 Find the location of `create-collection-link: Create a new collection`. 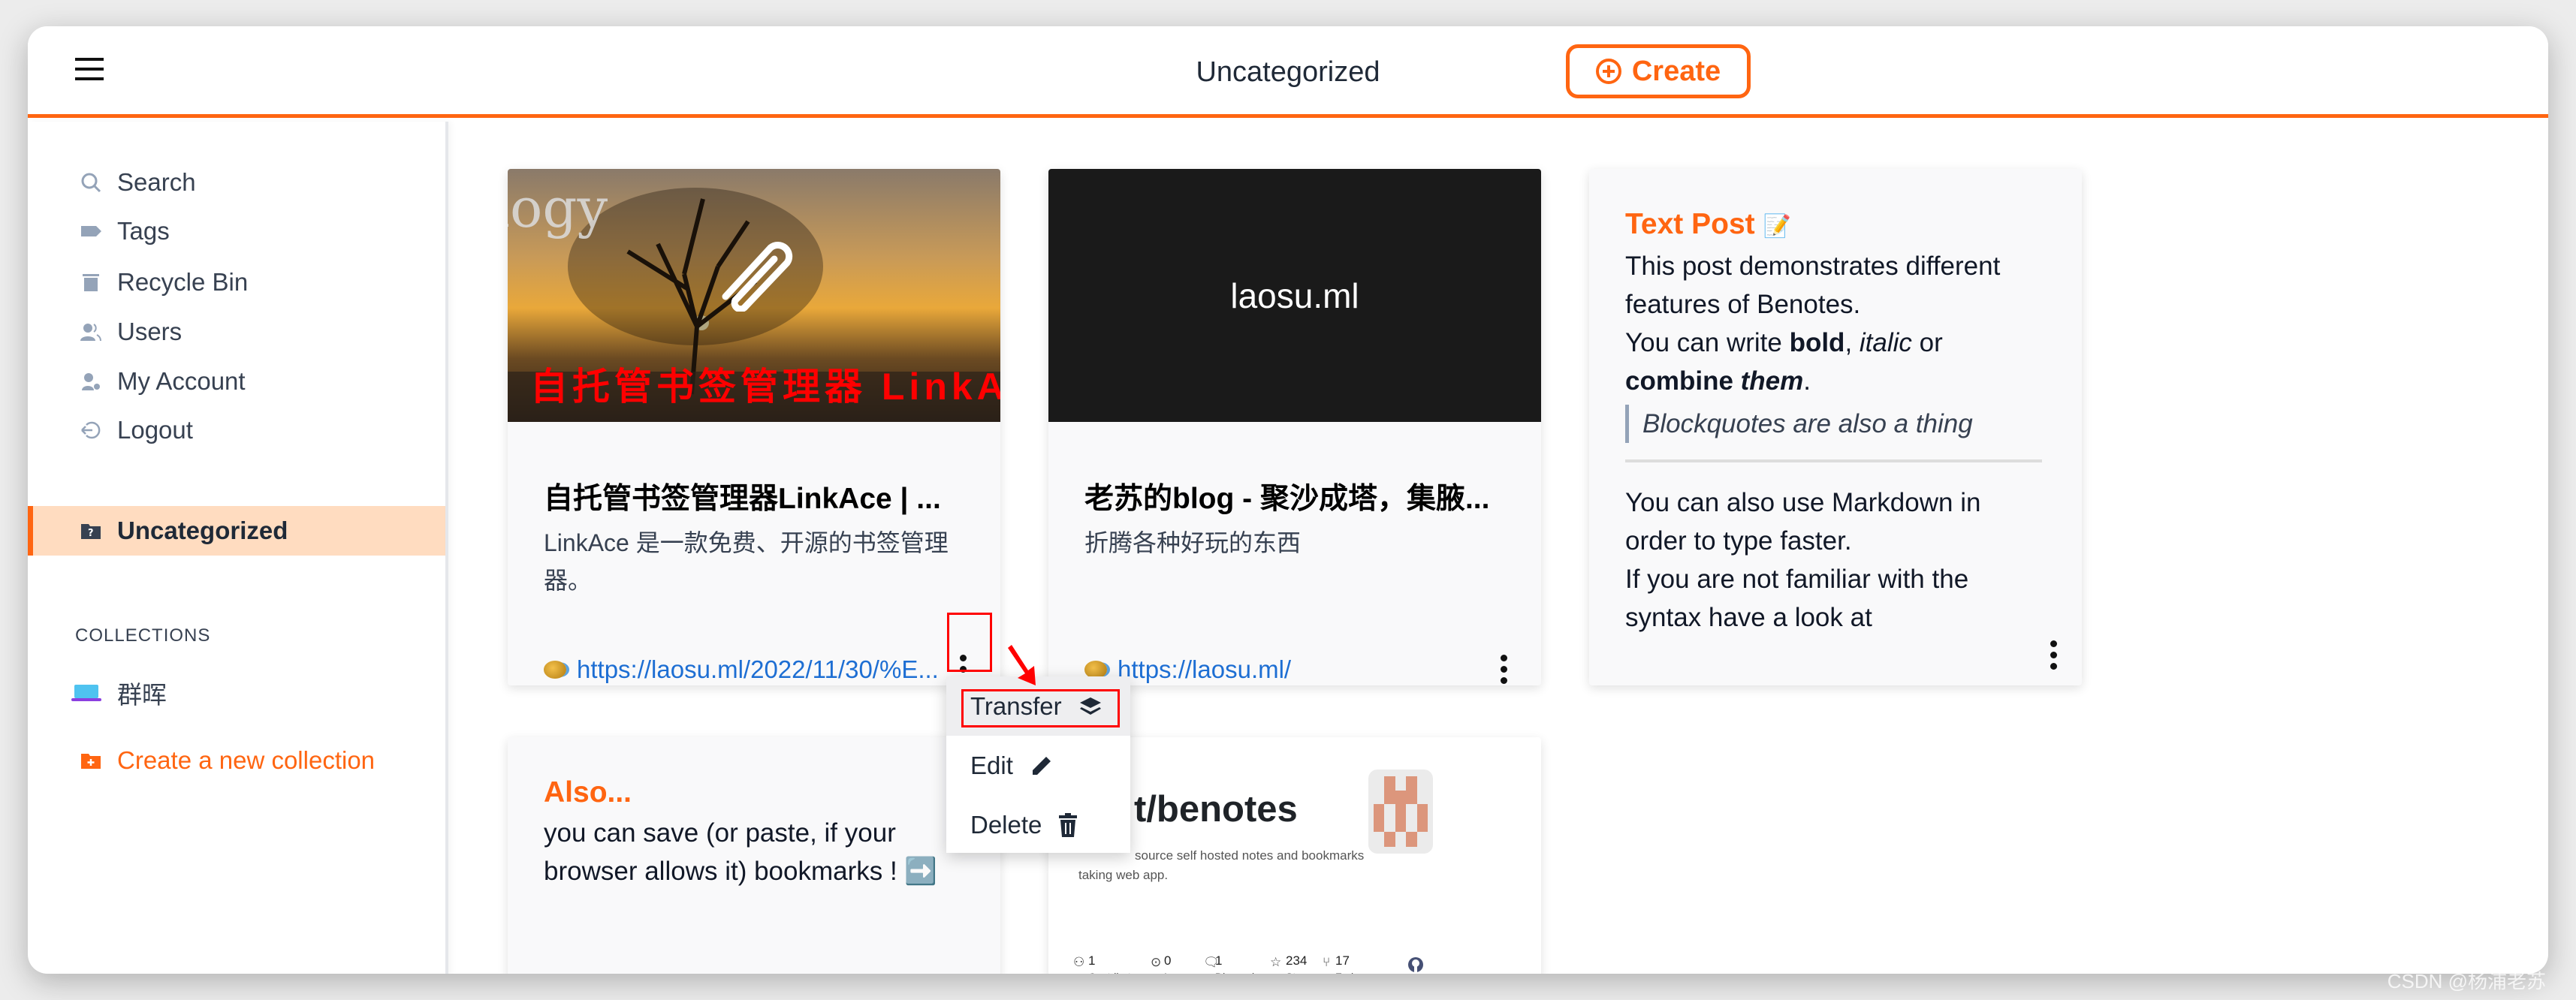

create-collection-link: Create a new collection is located at coordinates (236, 760).